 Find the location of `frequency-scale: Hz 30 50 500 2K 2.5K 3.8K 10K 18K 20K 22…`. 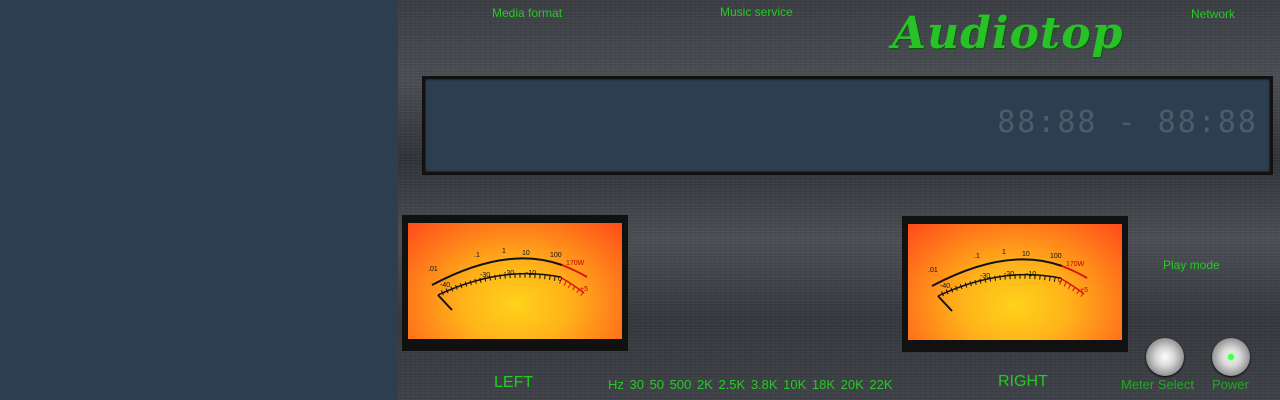

frequency-scale: Hz 30 50 500 2K 2.5K 3.8K 10K 18K 20K 22… is located at coordinates (750, 384).